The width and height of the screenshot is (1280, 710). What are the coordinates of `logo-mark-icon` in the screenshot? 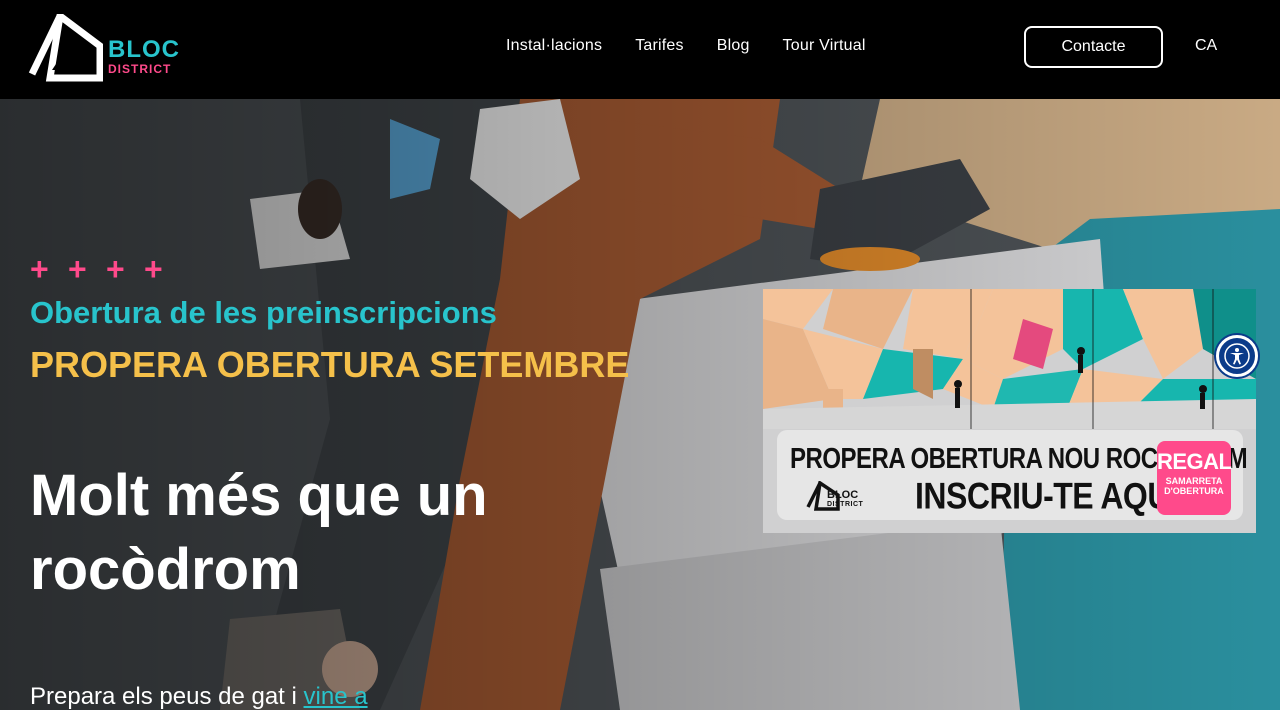 It's located at (65, 48).